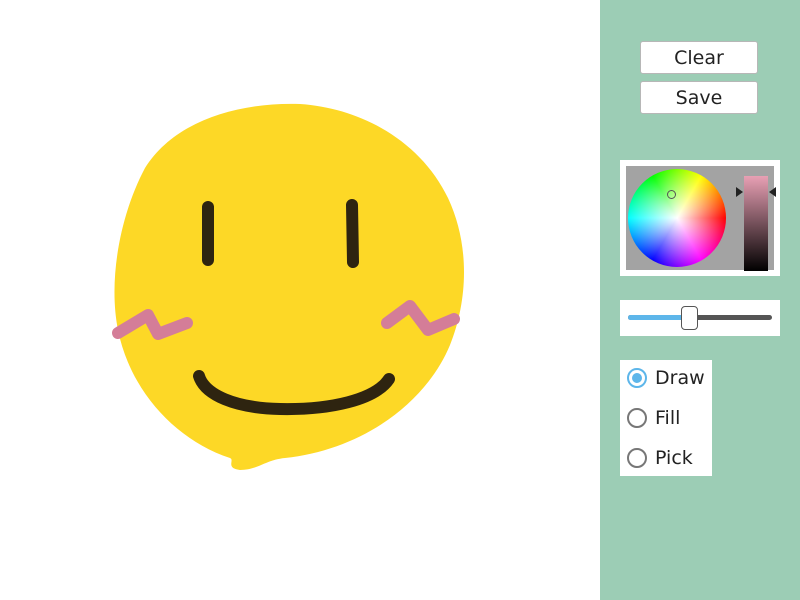  I want to click on value-marker-right-icon, so click(772, 192).